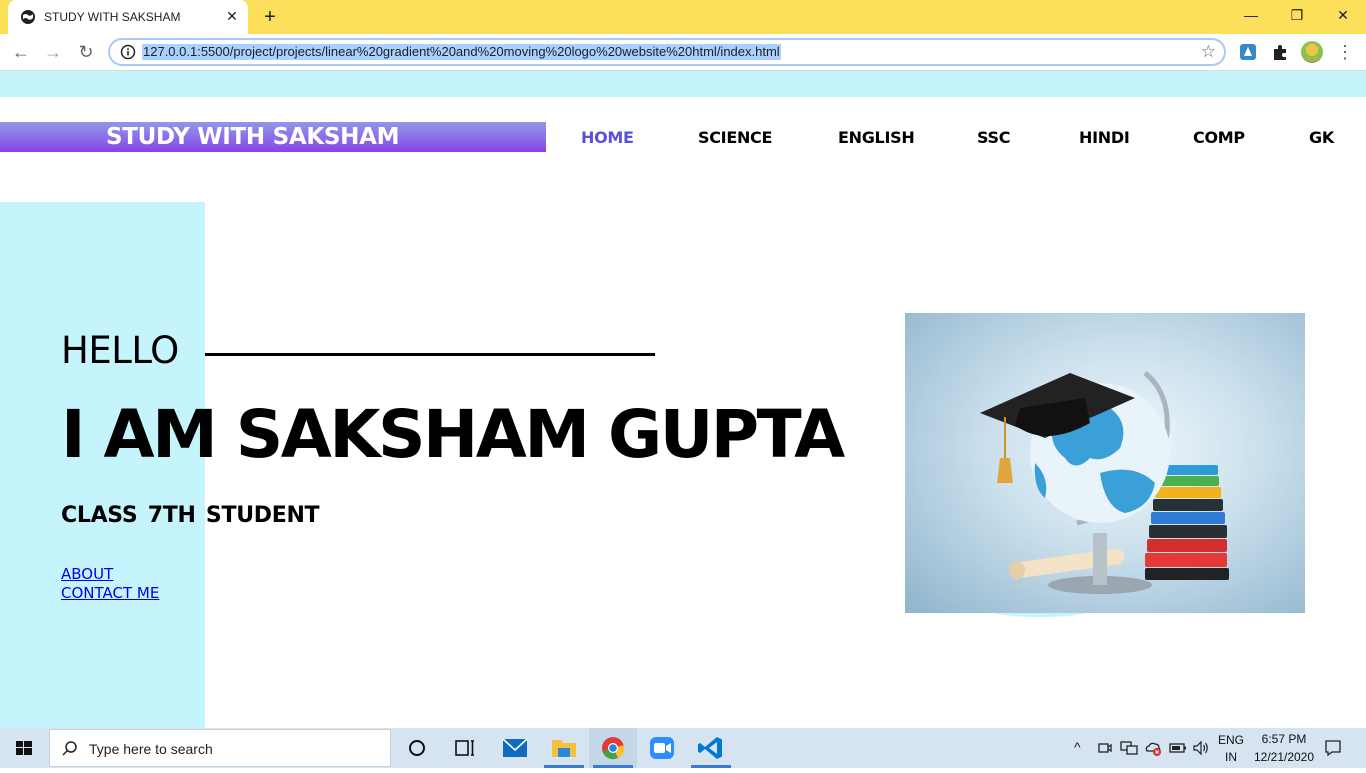 The height and width of the screenshot is (773, 1366). I want to click on extension-icon, so click(1248, 52).